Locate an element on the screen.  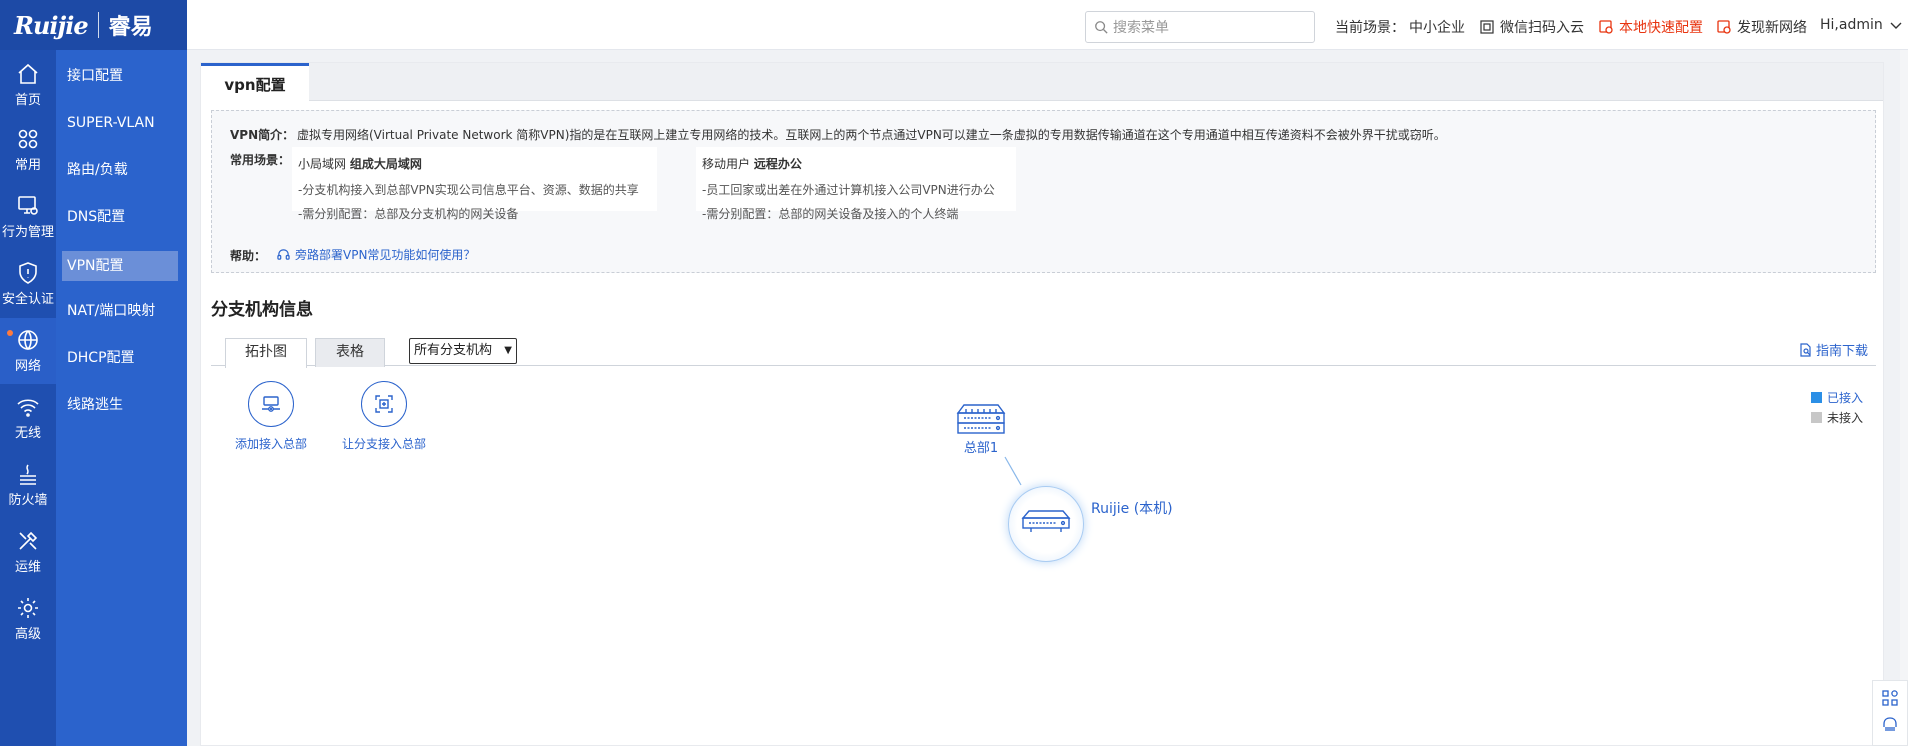
rail-item-security: 安全认证 is located at coordinates (28, 284).